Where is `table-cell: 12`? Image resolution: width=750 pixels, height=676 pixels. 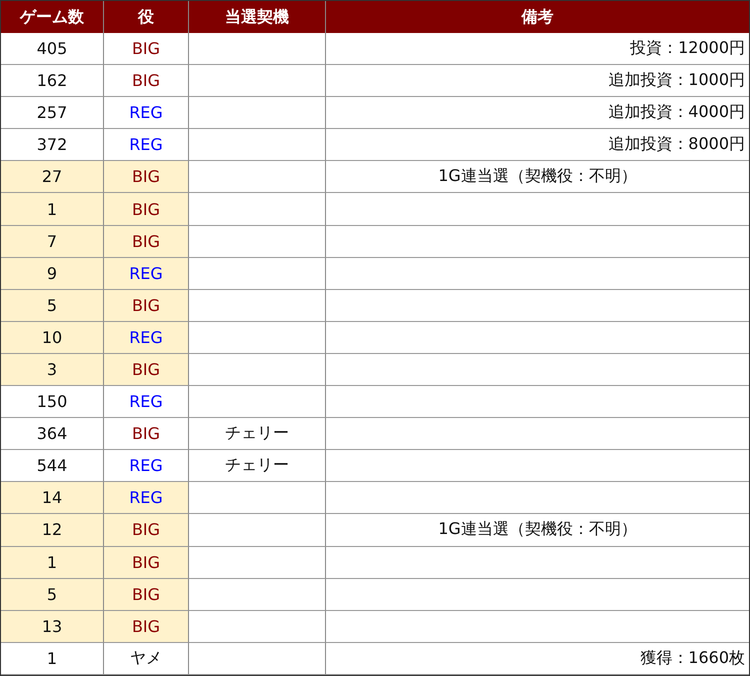
table-cell: 12 is located at coordinates (52, 530).